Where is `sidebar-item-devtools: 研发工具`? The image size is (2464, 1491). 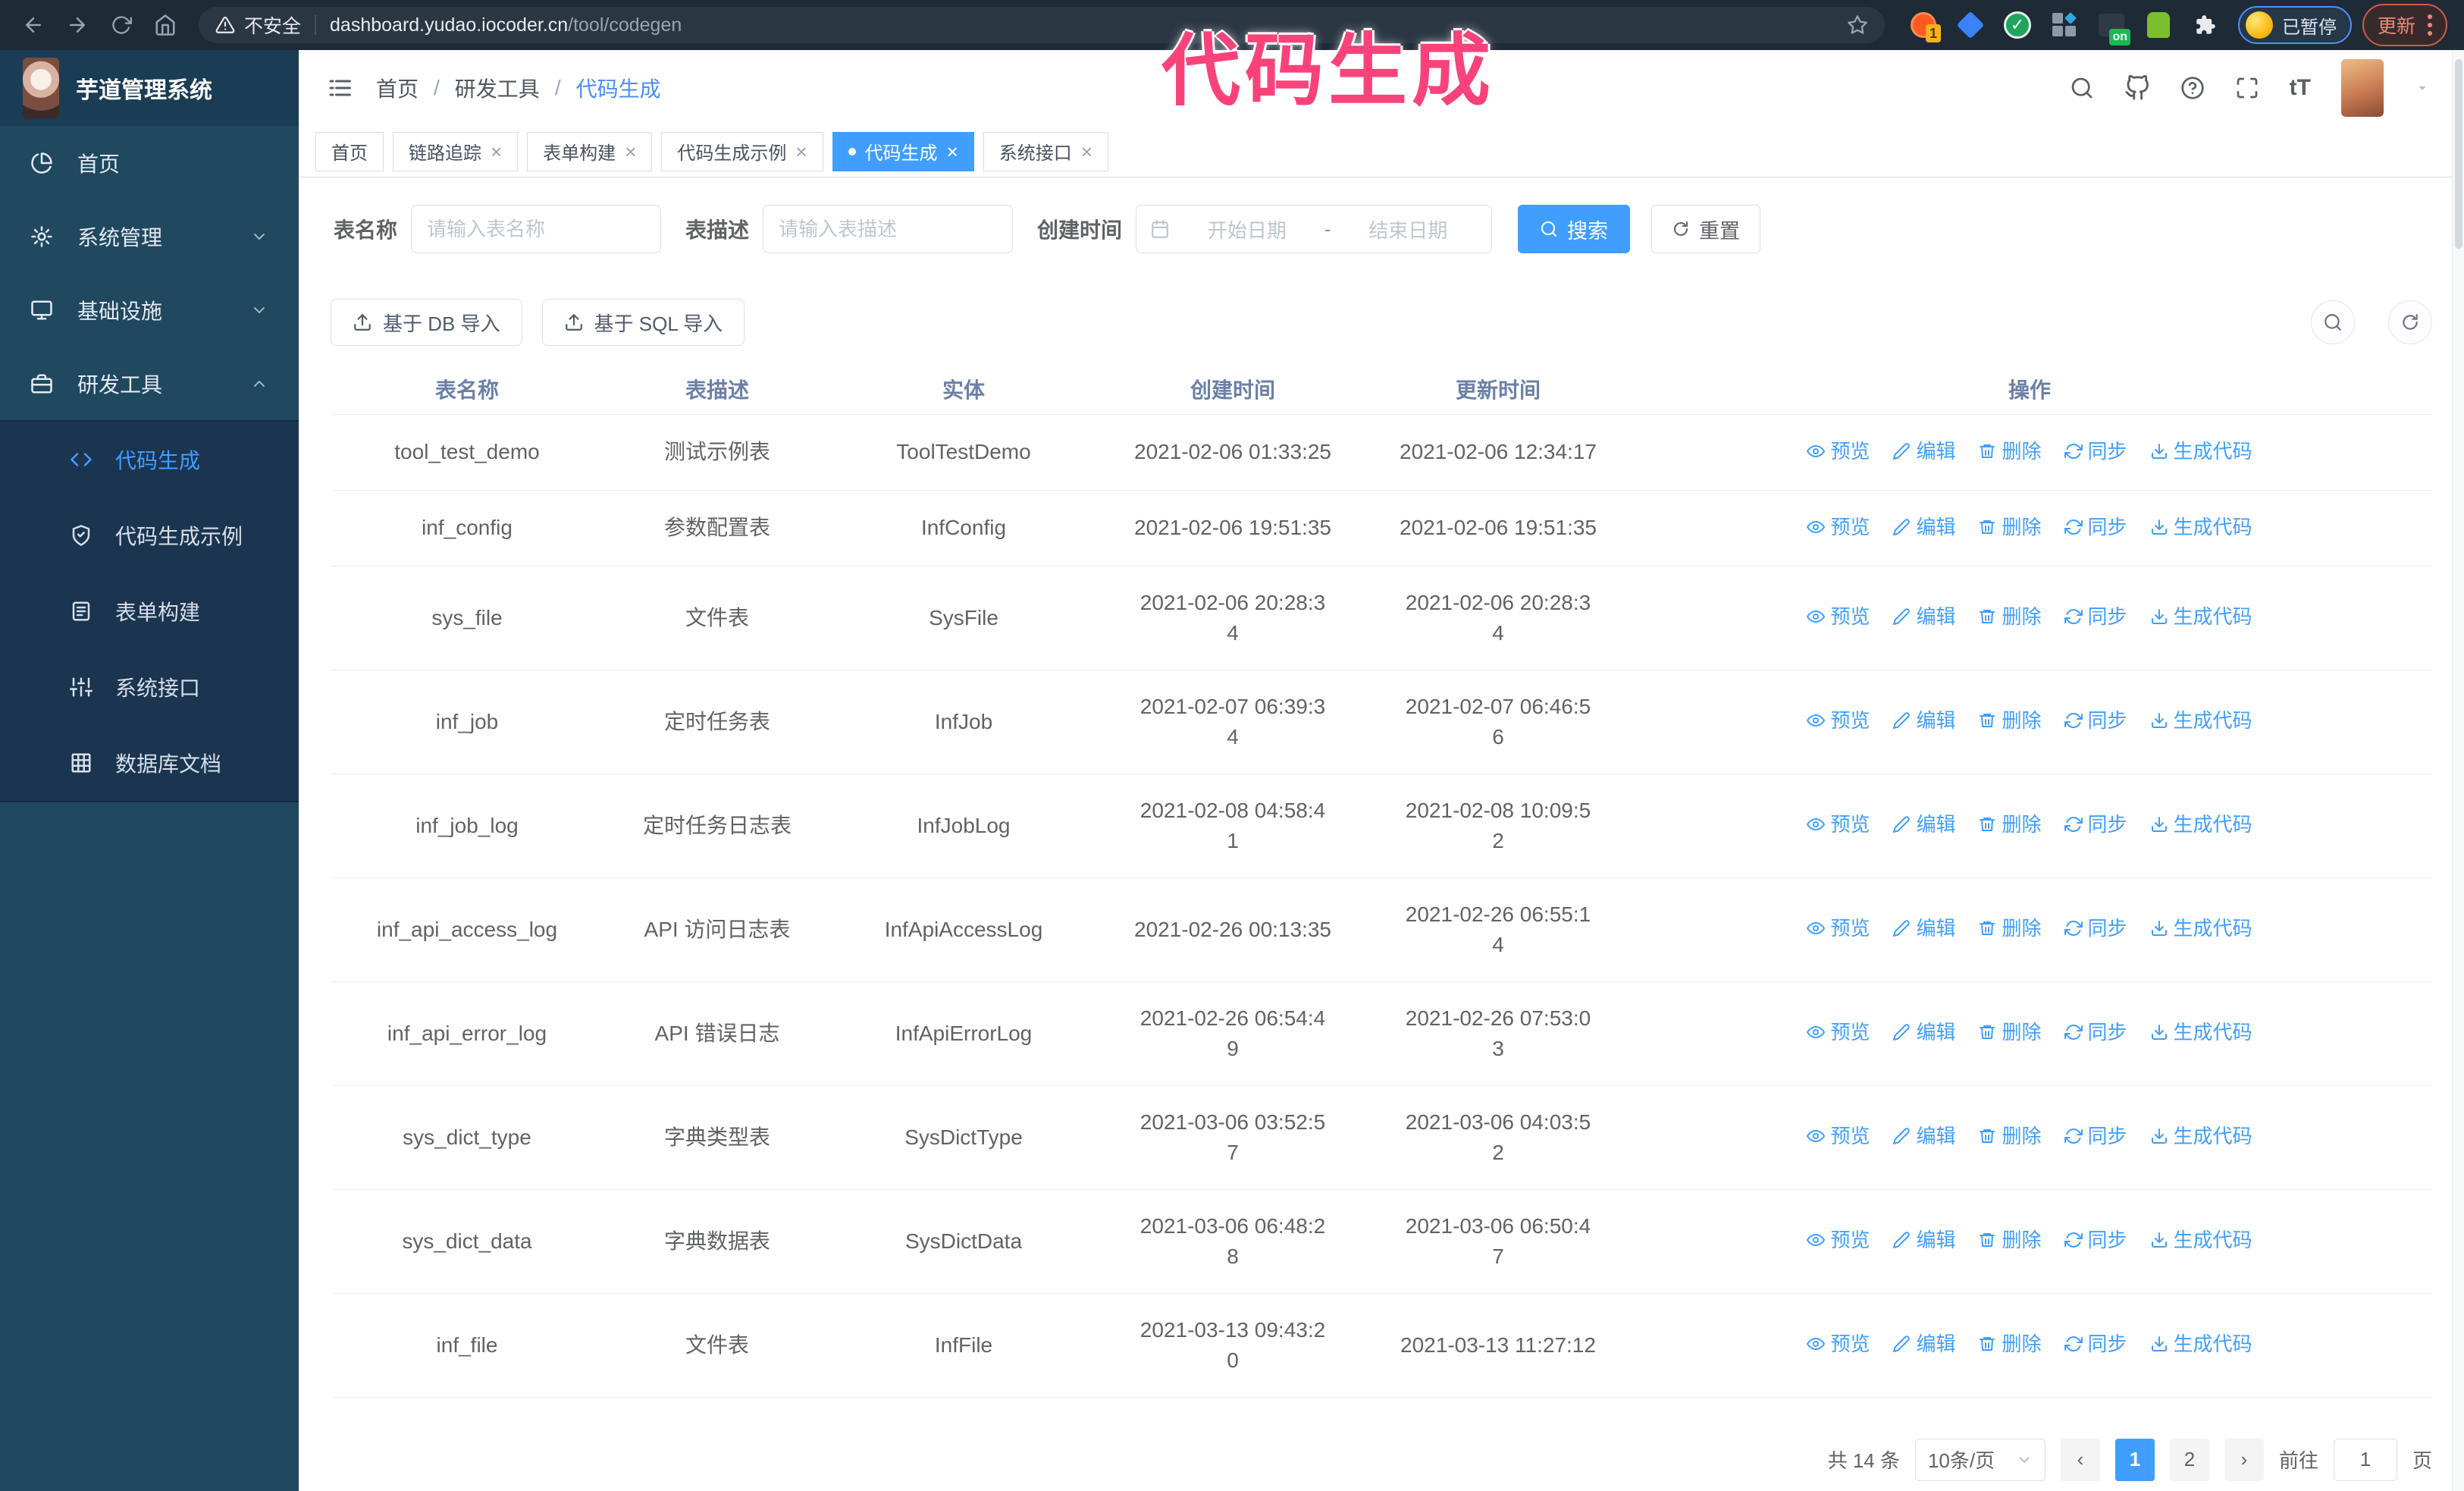
sidebar-item-devtools: 研发工具 is located at coordinates (150, 383).